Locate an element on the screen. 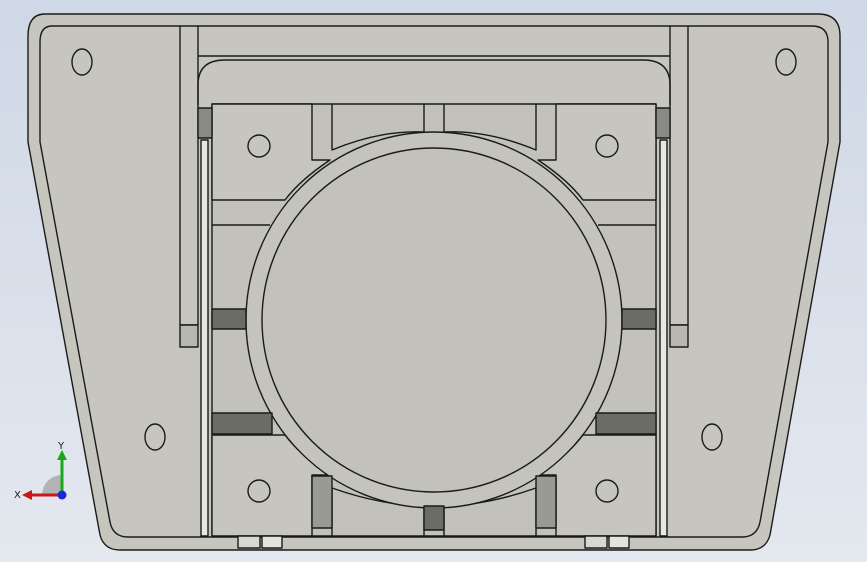  slot-right-upper is located at coordinates (639, 319).